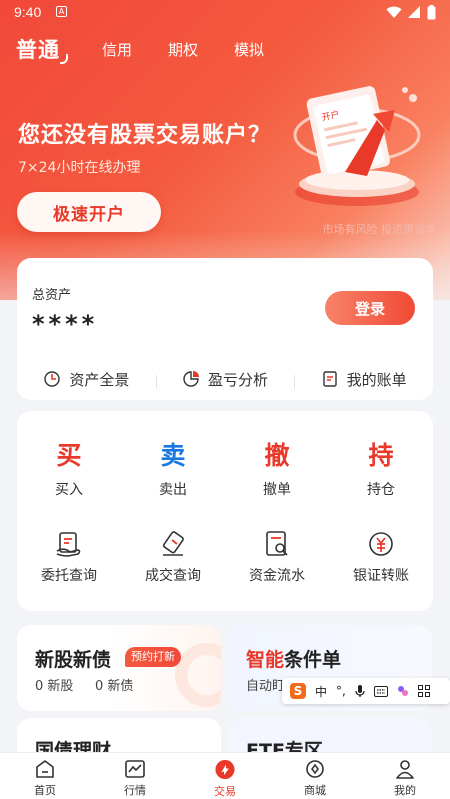 This screenshot has height=799, width=450. I want to click on nav-profile-label: 我的, so click(405, 790).